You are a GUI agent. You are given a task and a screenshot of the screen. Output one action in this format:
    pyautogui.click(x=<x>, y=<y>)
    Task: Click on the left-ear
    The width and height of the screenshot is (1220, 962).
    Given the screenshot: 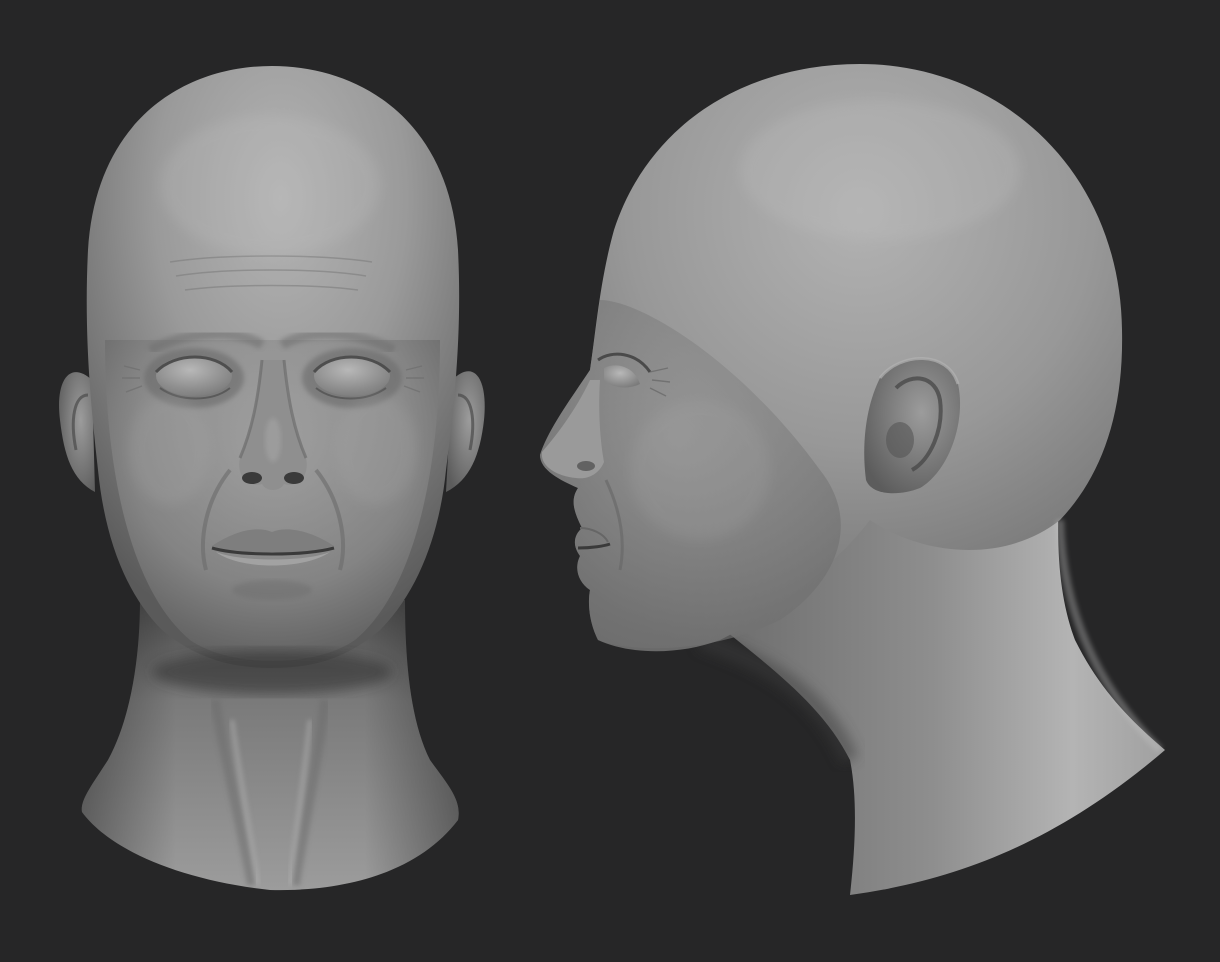 What is the action you would take?
    pyautogui.click(x=77, y=432)
    